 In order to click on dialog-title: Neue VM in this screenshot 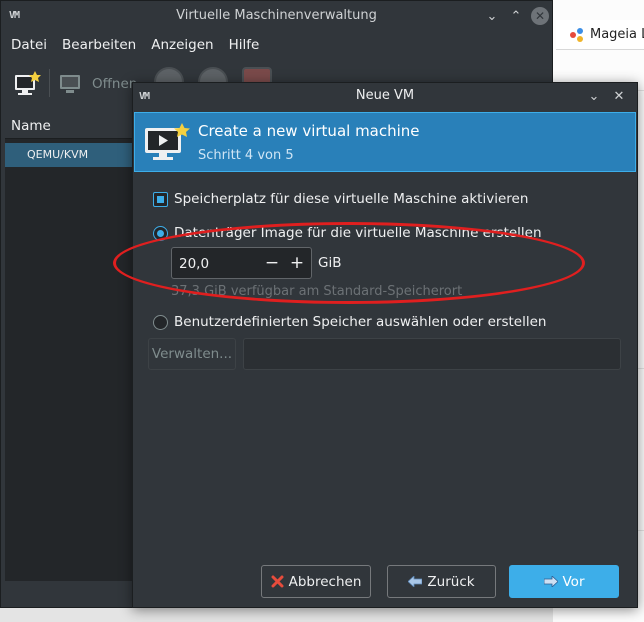, I will do `click(385, 95)`.